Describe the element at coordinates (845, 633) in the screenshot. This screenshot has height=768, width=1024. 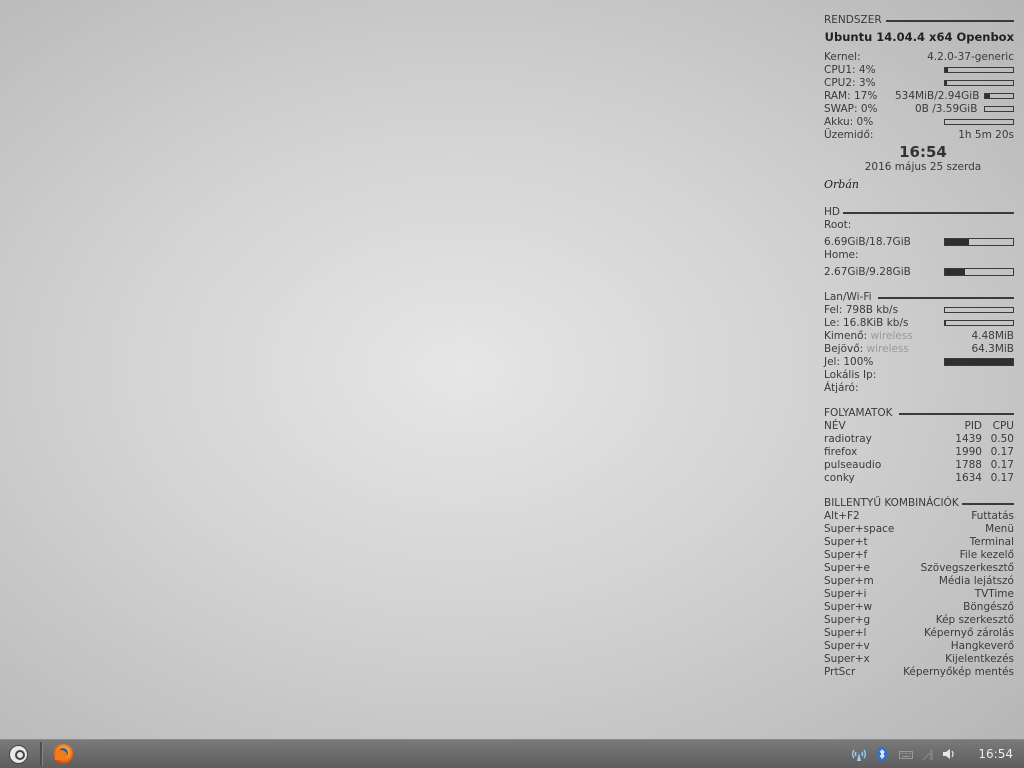
I see `shortcut-keys: Super+l` at that location.